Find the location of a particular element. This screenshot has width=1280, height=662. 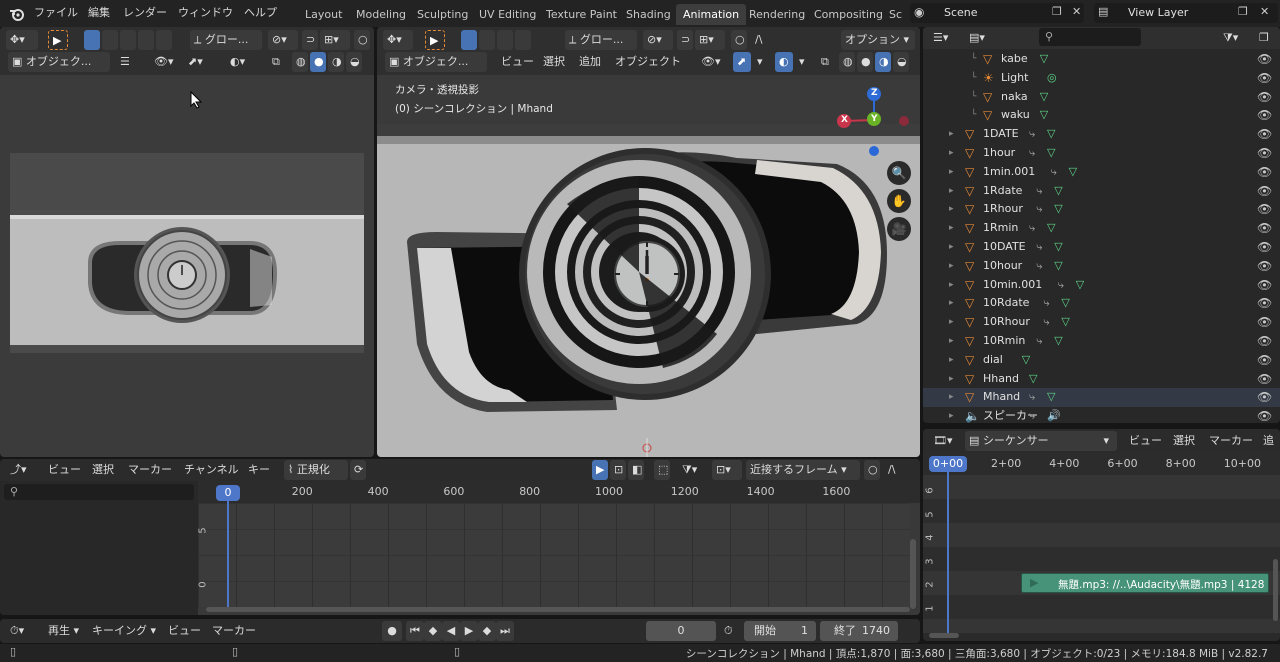

outliner-row: └ ☀ Light ◎ 👁 is located at coordinates (1101, 78).